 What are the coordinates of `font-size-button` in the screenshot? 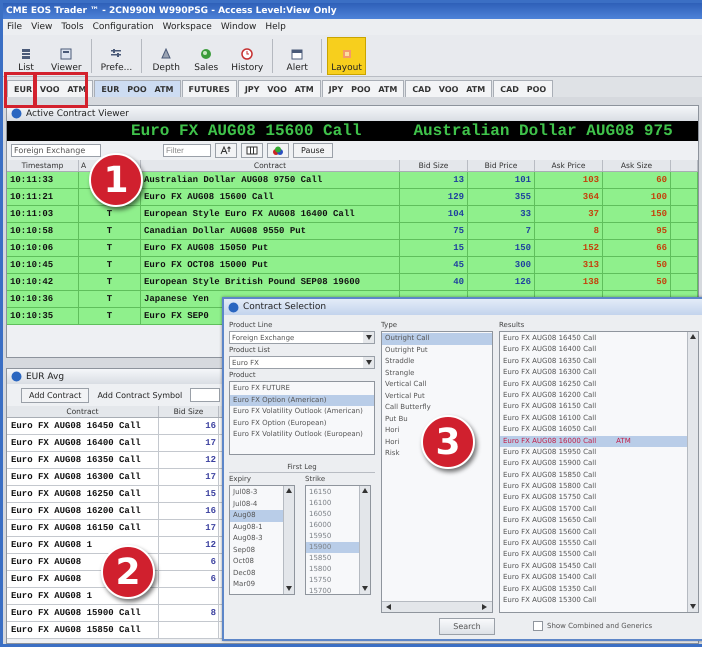 It's located at (226, 150).